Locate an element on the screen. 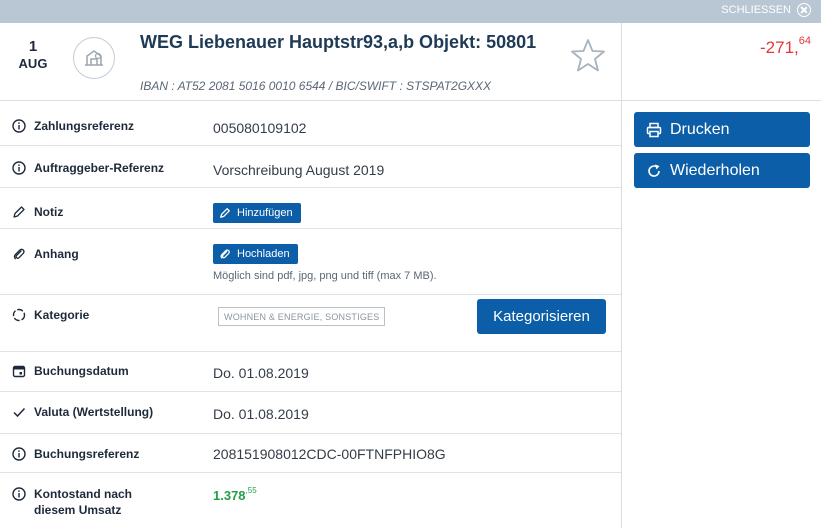 Image resolution: width=821 pixels, height=528 pixels. balance-label: Kontostand nach diesem Umsatz is located at coordinates (83, 502).